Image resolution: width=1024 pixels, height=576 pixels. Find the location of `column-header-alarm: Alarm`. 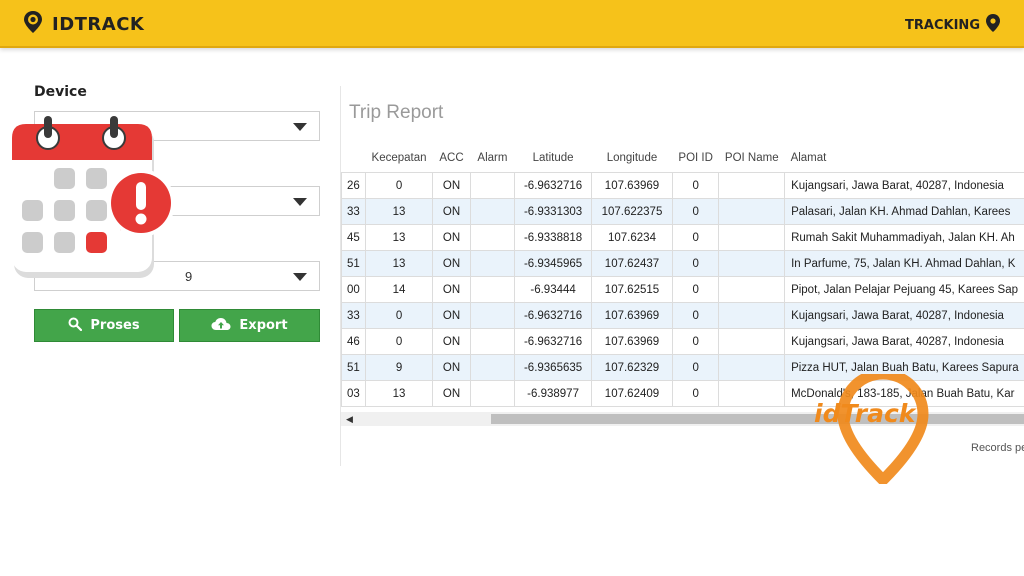

column-header-alarm: Alarm is located at coordinates (492, 158).